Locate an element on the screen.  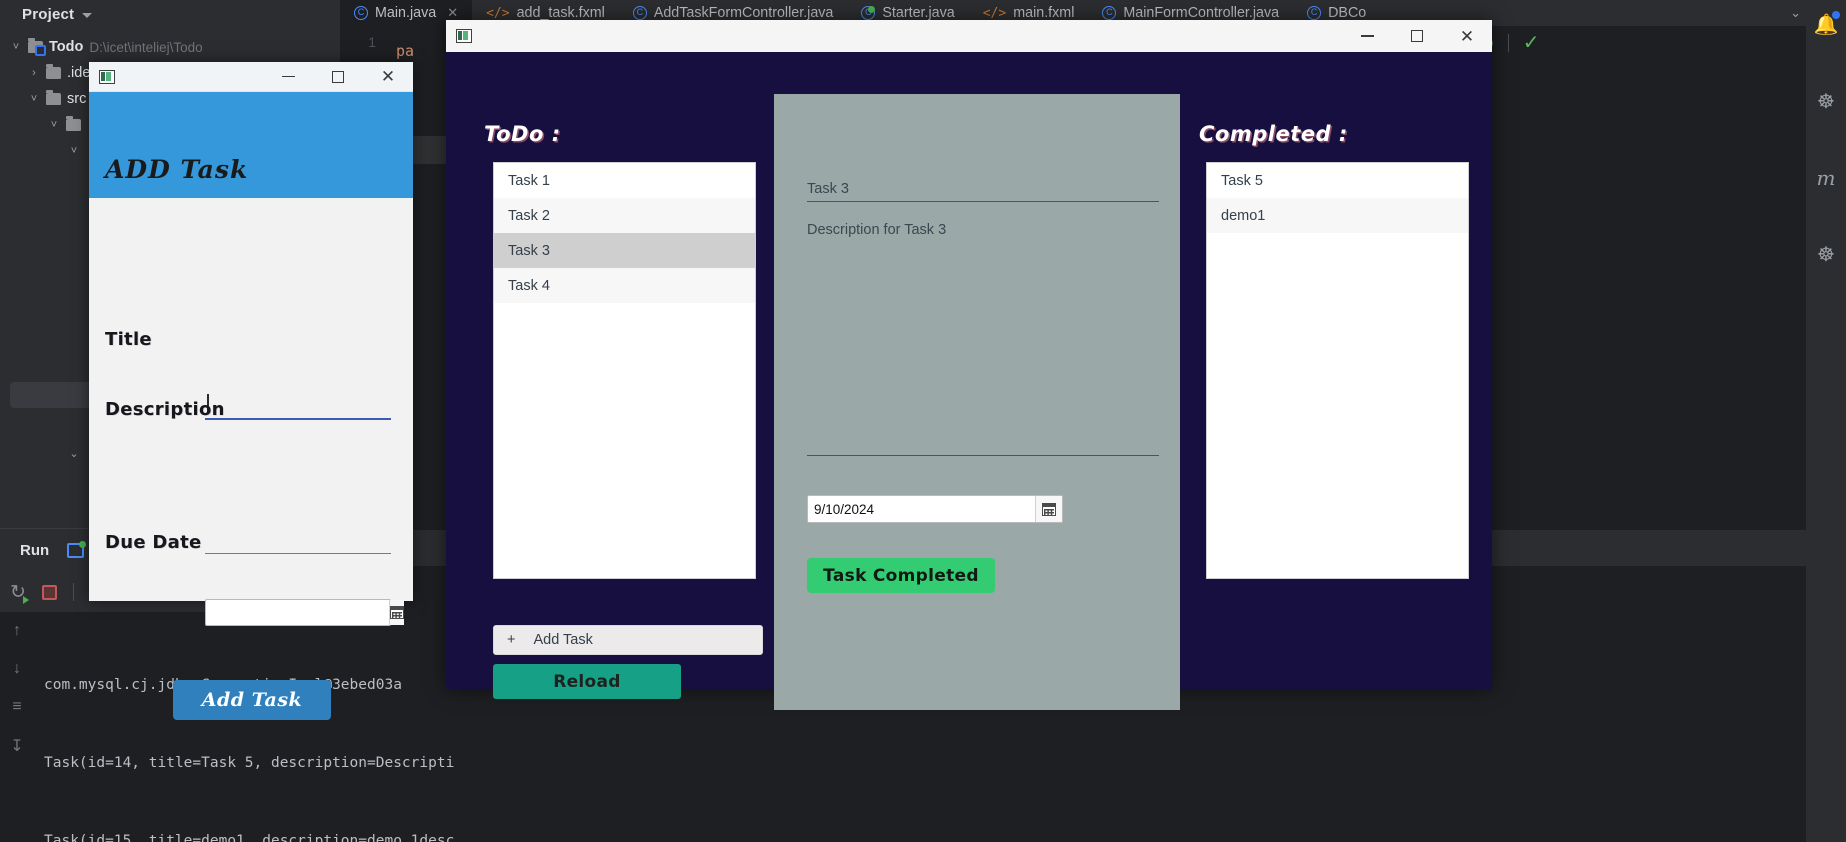
console-side-toolbar: ↑ ↓ ≡ ↧ is located at coordinates (17, 727).